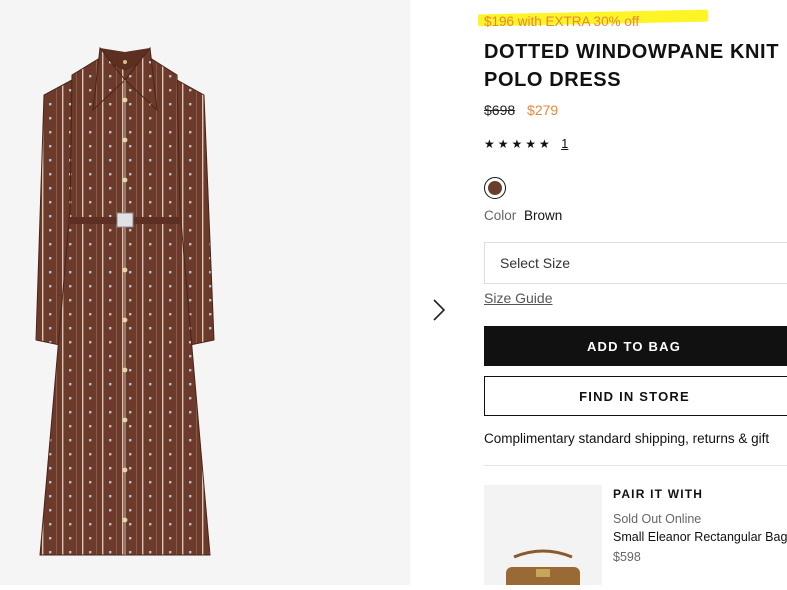  Describe the element at coordinates (635, 465) in the screenshot. I see `section-divider` at that location.